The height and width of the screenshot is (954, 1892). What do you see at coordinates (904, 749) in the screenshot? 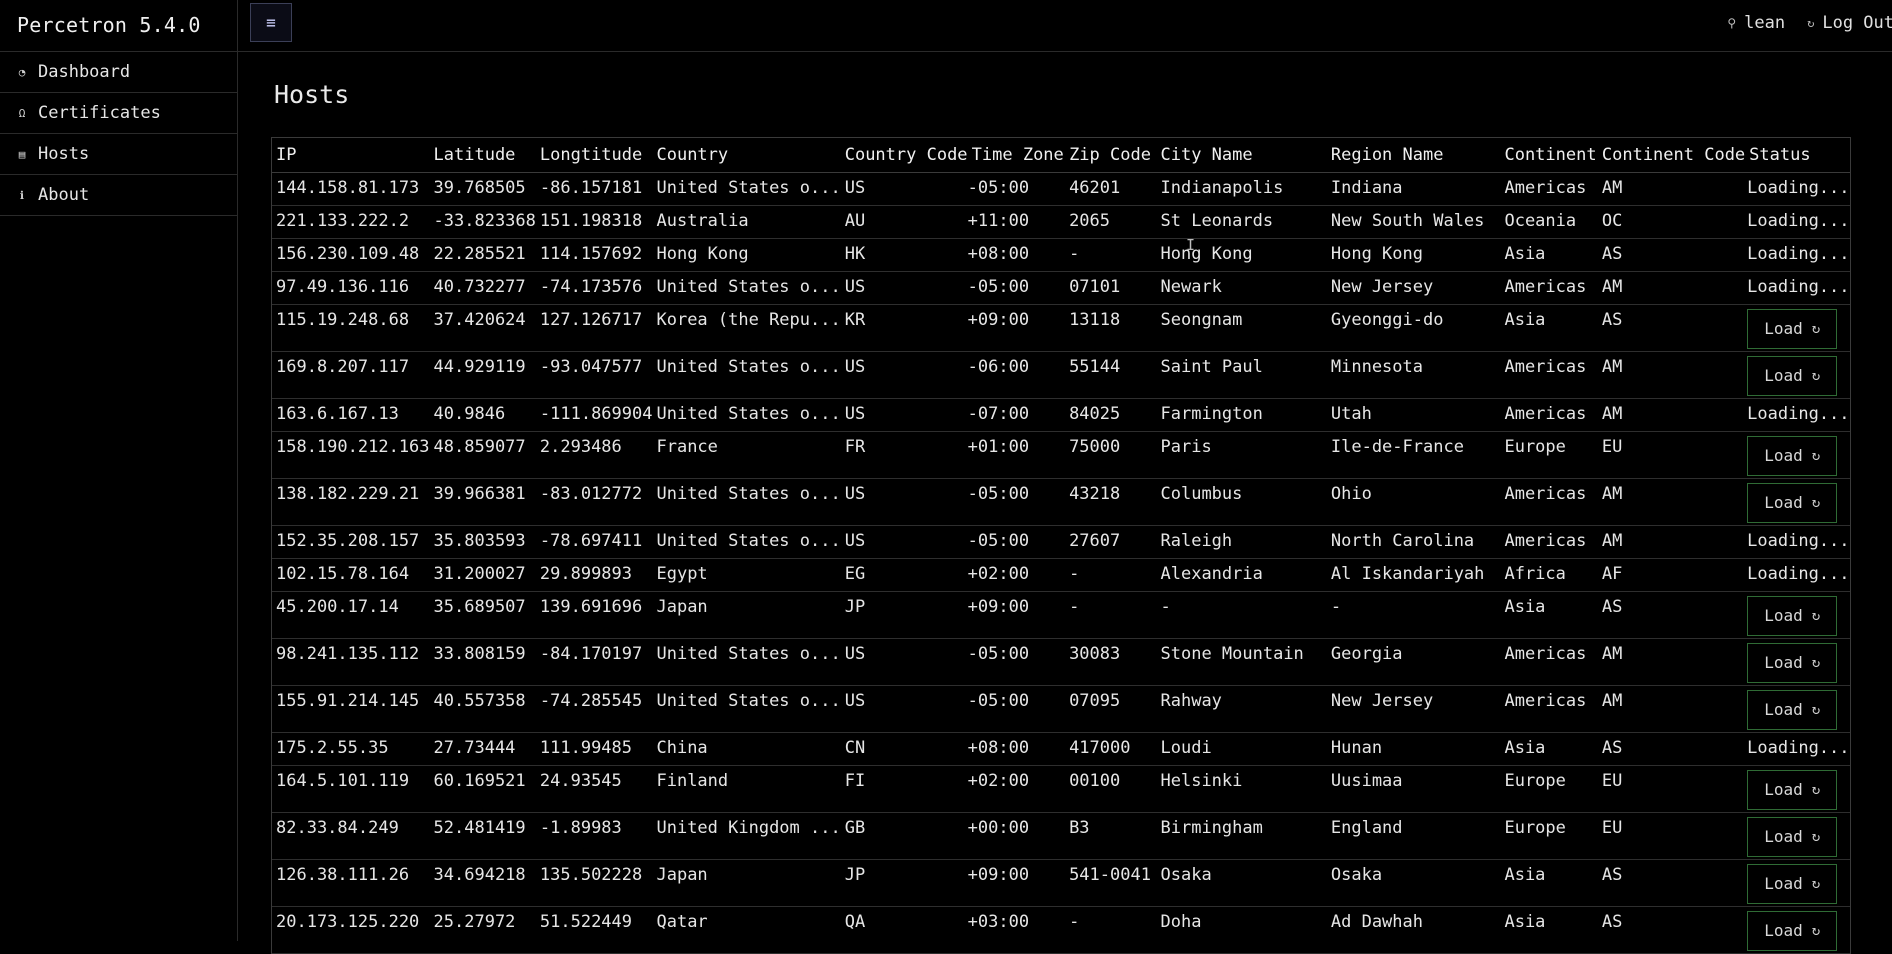
I see `country-code-cell: CN` at bounding box center [904, 749].